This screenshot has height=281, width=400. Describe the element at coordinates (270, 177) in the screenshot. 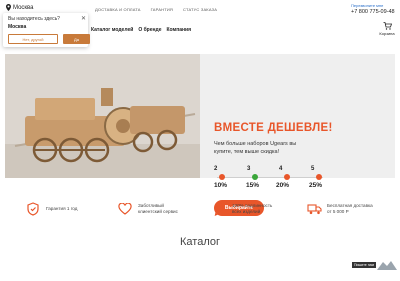

I see `tiers-line` at that location.